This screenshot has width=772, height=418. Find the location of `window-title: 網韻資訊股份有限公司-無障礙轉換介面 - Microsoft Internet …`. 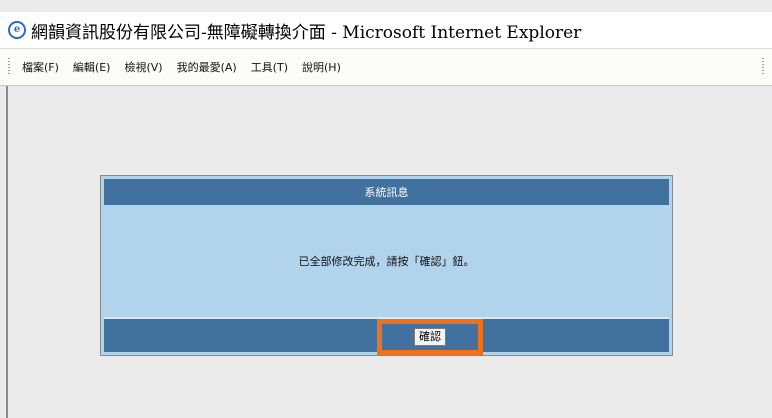

window-title: 網韻資訊股份有限公司-無障礙轉換介面 - Microsoft Internet … is located at coordinates (306, 32).